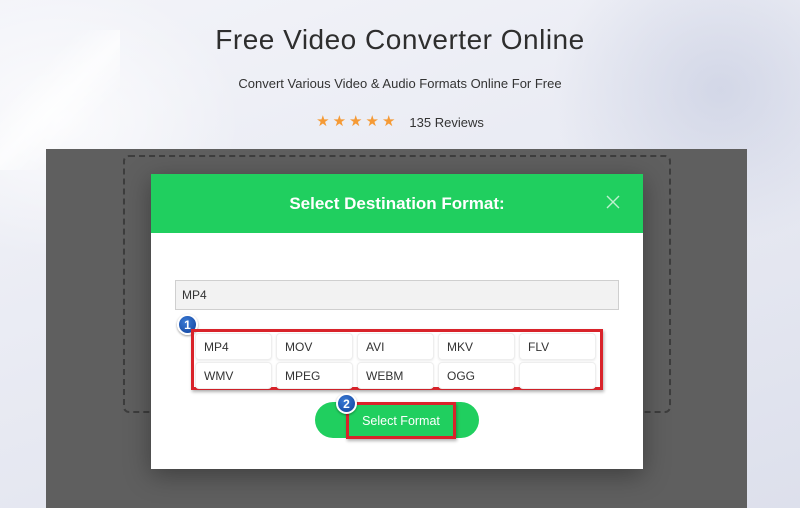 The image size is (800, 508). Describe the element at coordinates (476, 346) in the screenshot. I see `format-option-mkv: MKV` at that location.